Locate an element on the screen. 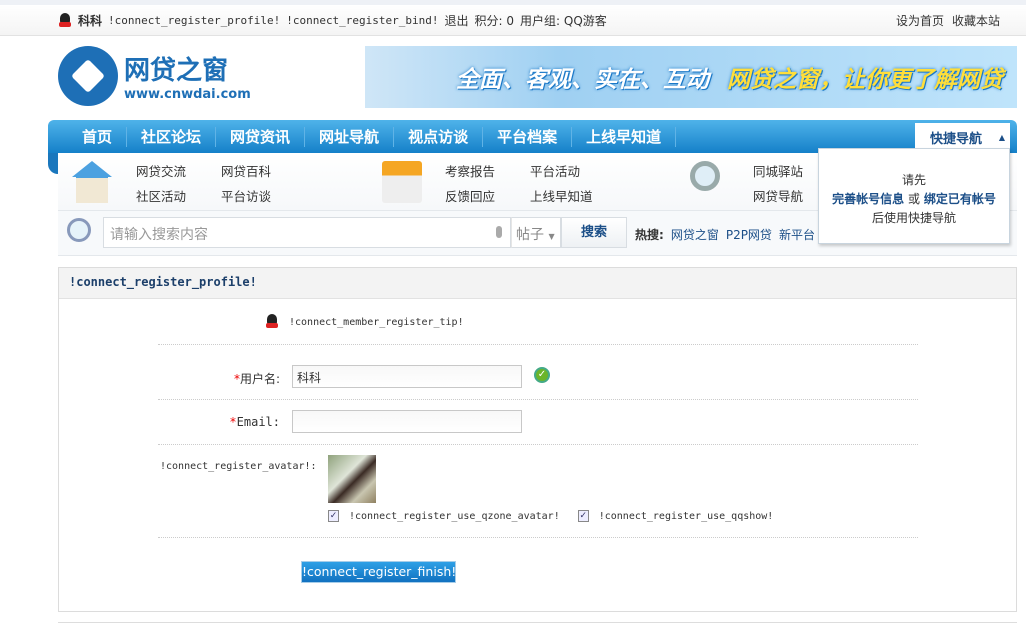 Image resolution: width=1026 pixels, height=625 pixels. nav-home: 首页 is located at coordinates (98, 136).